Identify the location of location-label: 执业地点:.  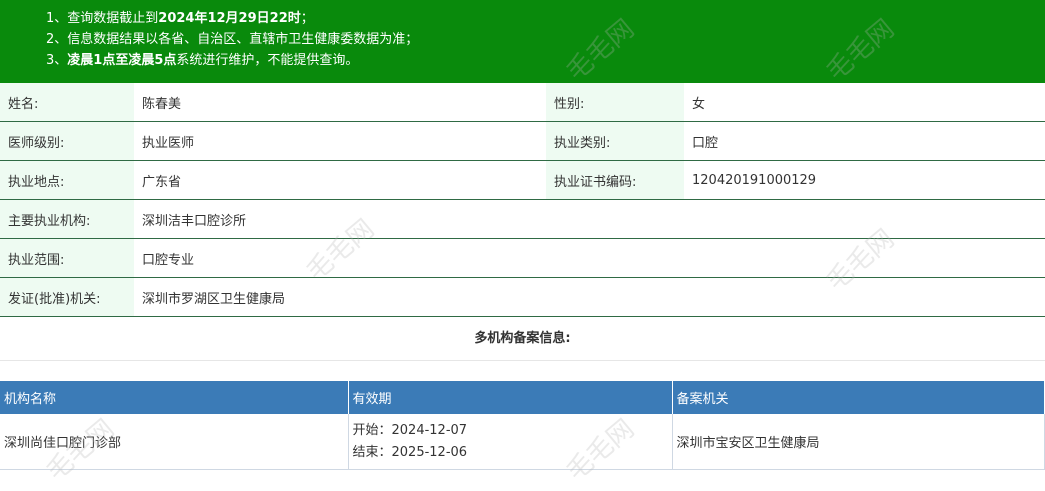
(67, 180).